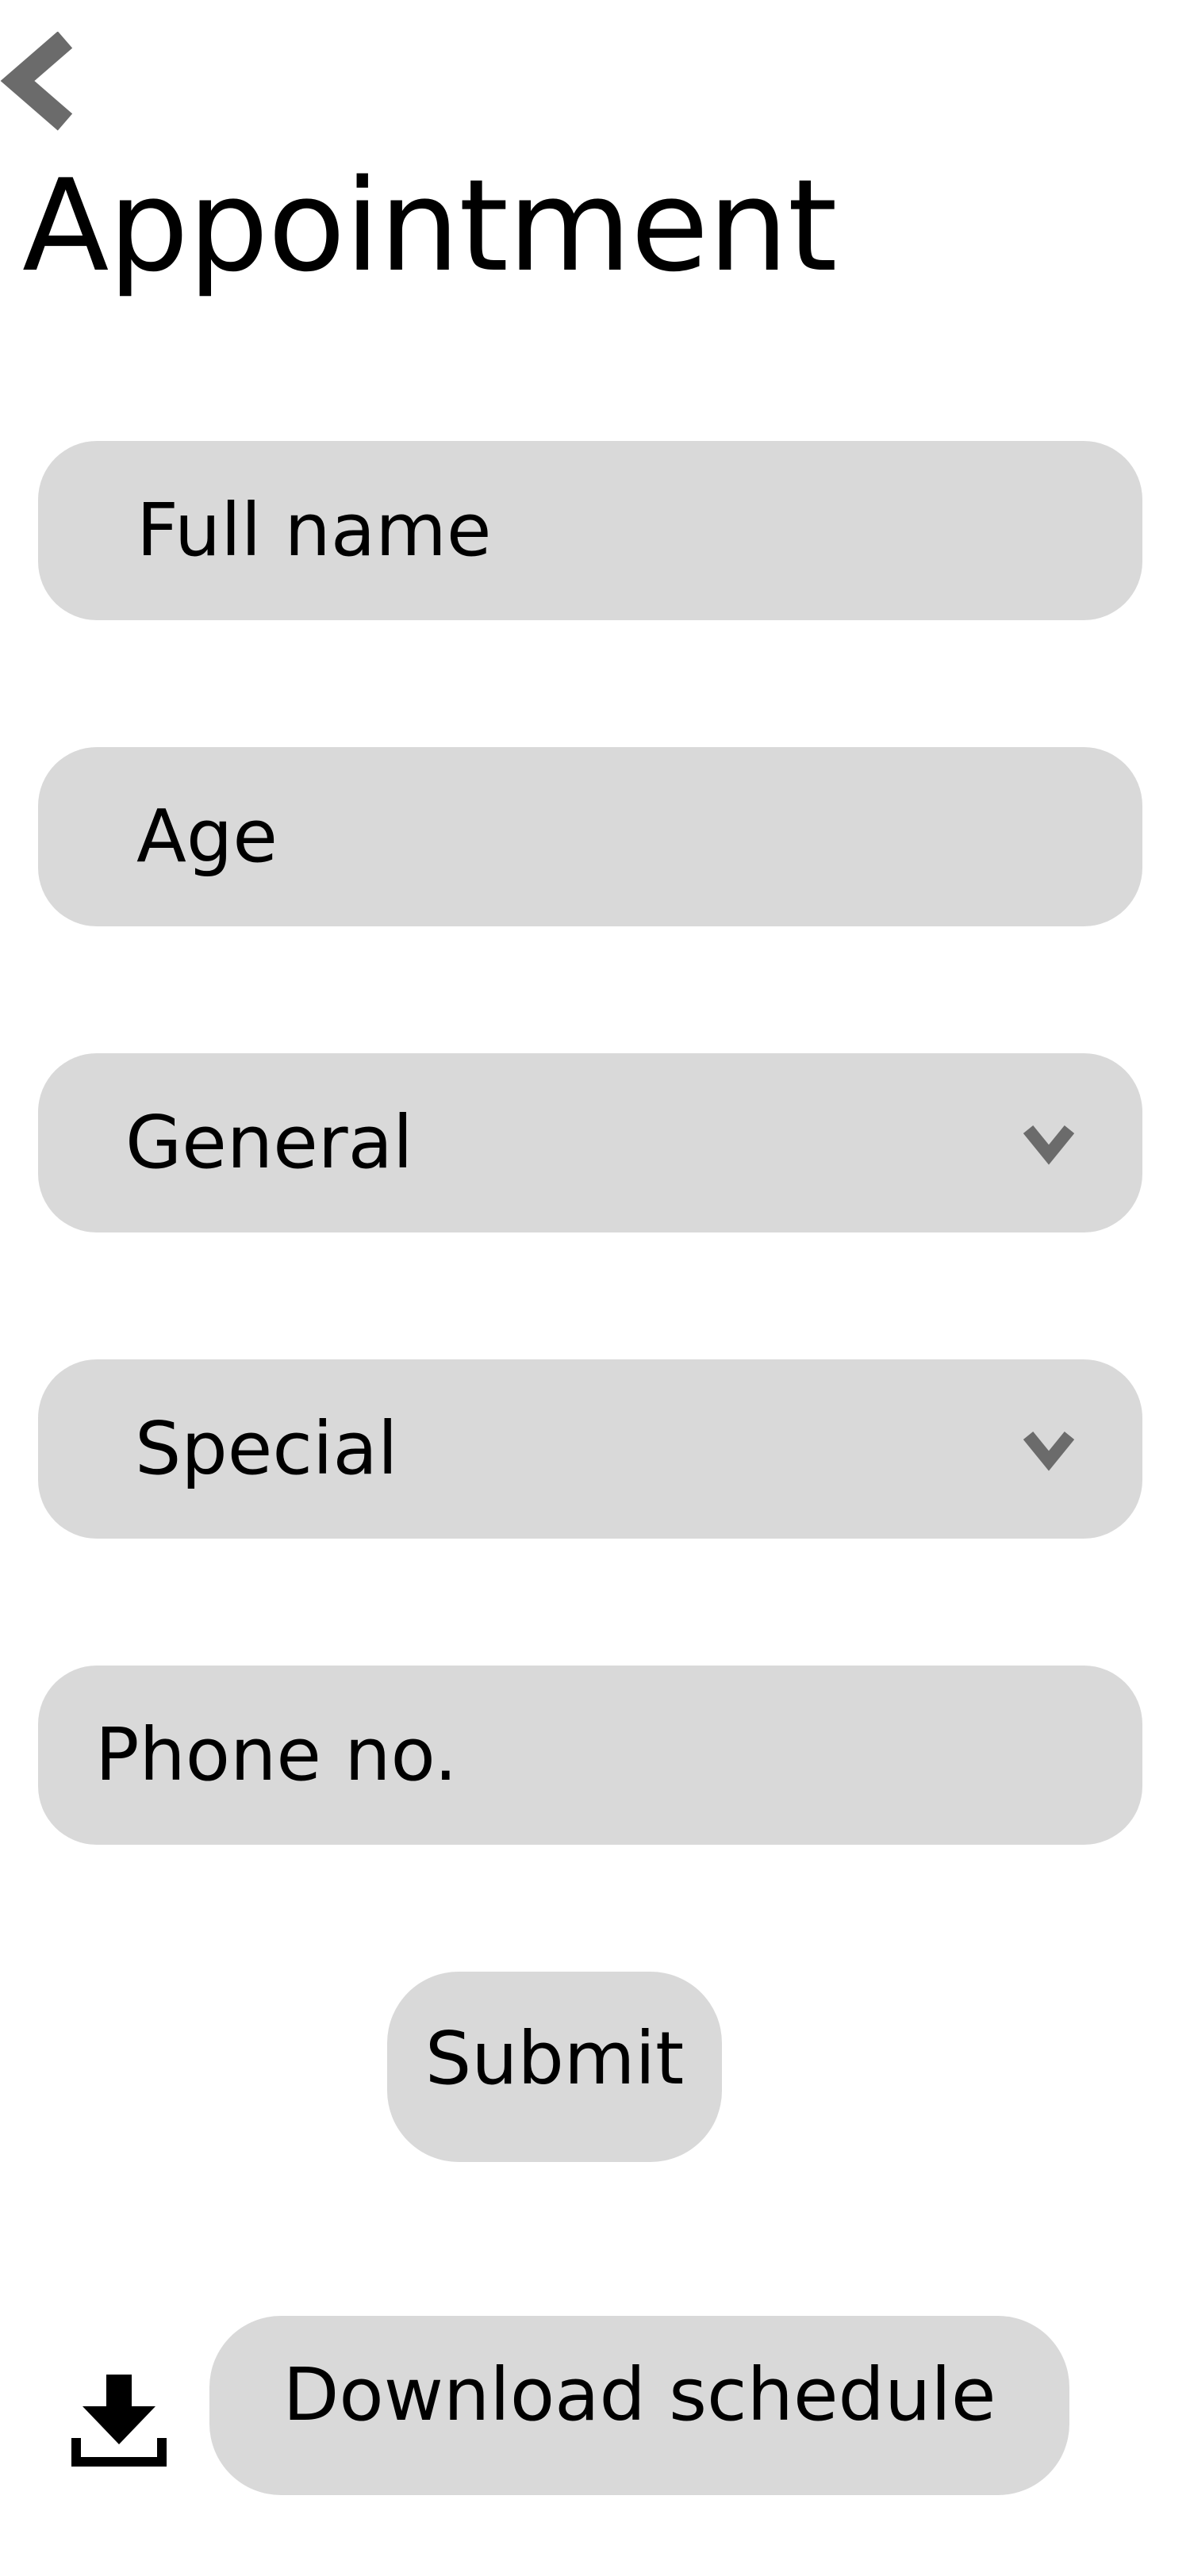 Image resolution: width=1190 pixels, height=2576 pixels. Describe the element at coordinates (590, 1449) in the screenshot. I see `special-select: Special` at that location.